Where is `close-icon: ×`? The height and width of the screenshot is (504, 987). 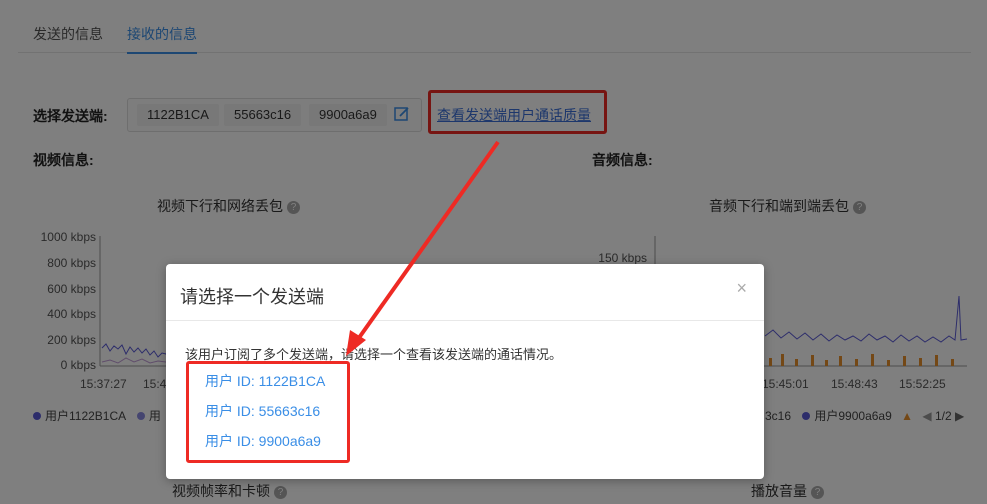 close-icon: × is located at coordinates (741, 288).